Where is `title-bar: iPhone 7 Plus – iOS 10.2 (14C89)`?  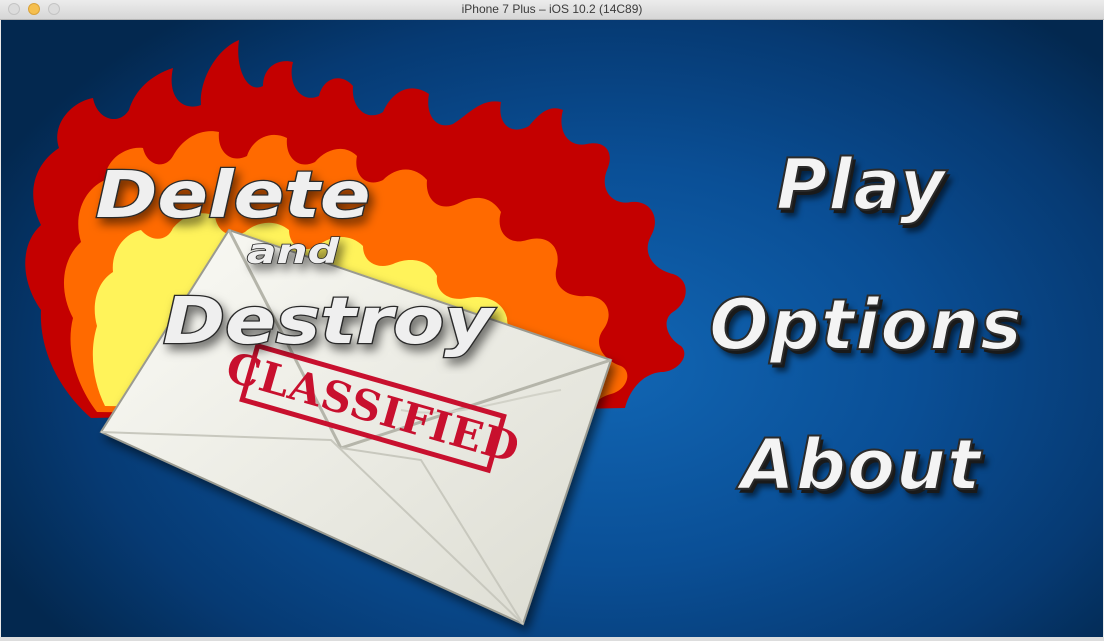
title-bar: iPhone 7 Plus – iOS 10.2 (14C89) is located at coordinates (552, 10).